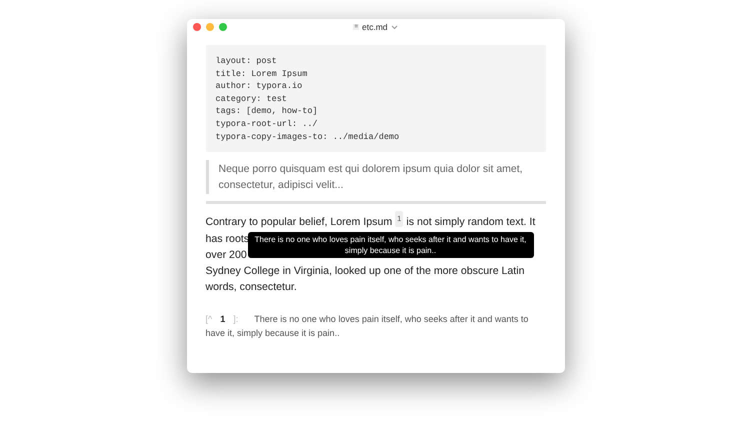  I want to click on chevron-icon, so click(394, 27).